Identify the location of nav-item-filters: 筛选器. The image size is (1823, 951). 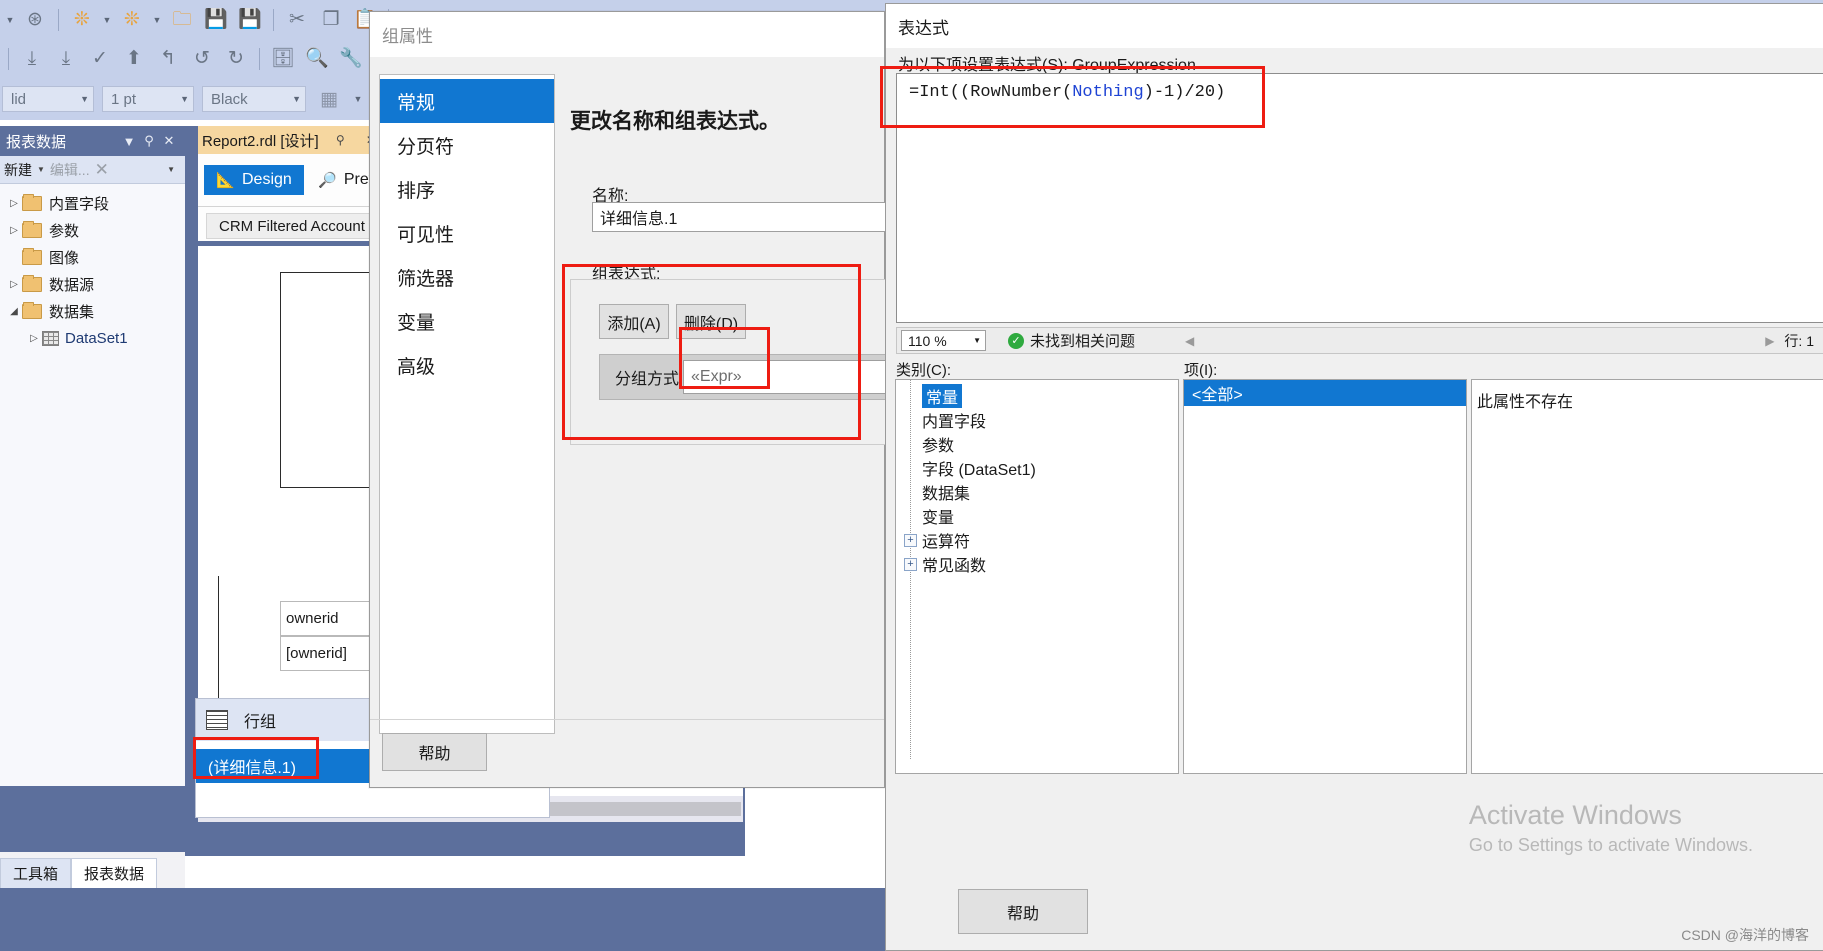
(467, 277).